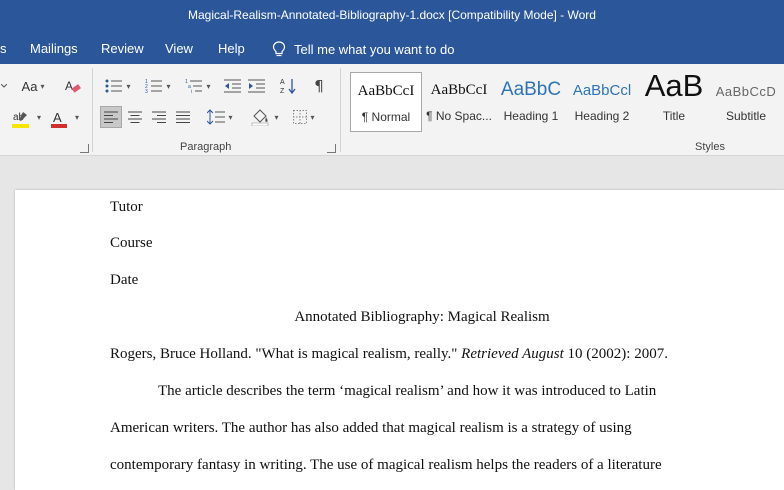 The height and width of the screenshot is (490, 784). What do you see at coordinates (602, 90) in the screenshot?
I see `style-sample: AaBbCcl` at bounding box center [602, 90].